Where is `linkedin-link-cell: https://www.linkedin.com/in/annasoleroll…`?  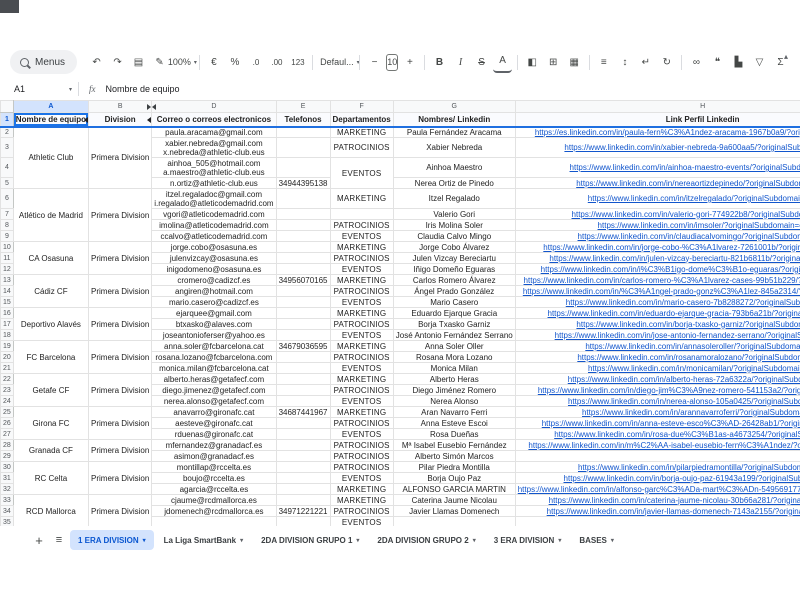
linkedin-link-cell: https://www.linkedin.com/in/annasoleroll… is located at coordinates (657, 346).